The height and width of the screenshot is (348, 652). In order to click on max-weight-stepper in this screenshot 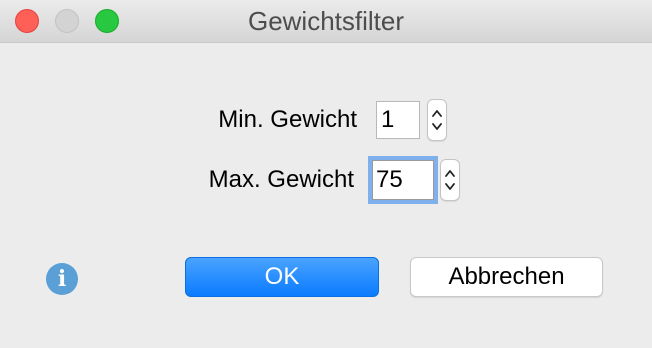, I will do `click(450, 180)`.